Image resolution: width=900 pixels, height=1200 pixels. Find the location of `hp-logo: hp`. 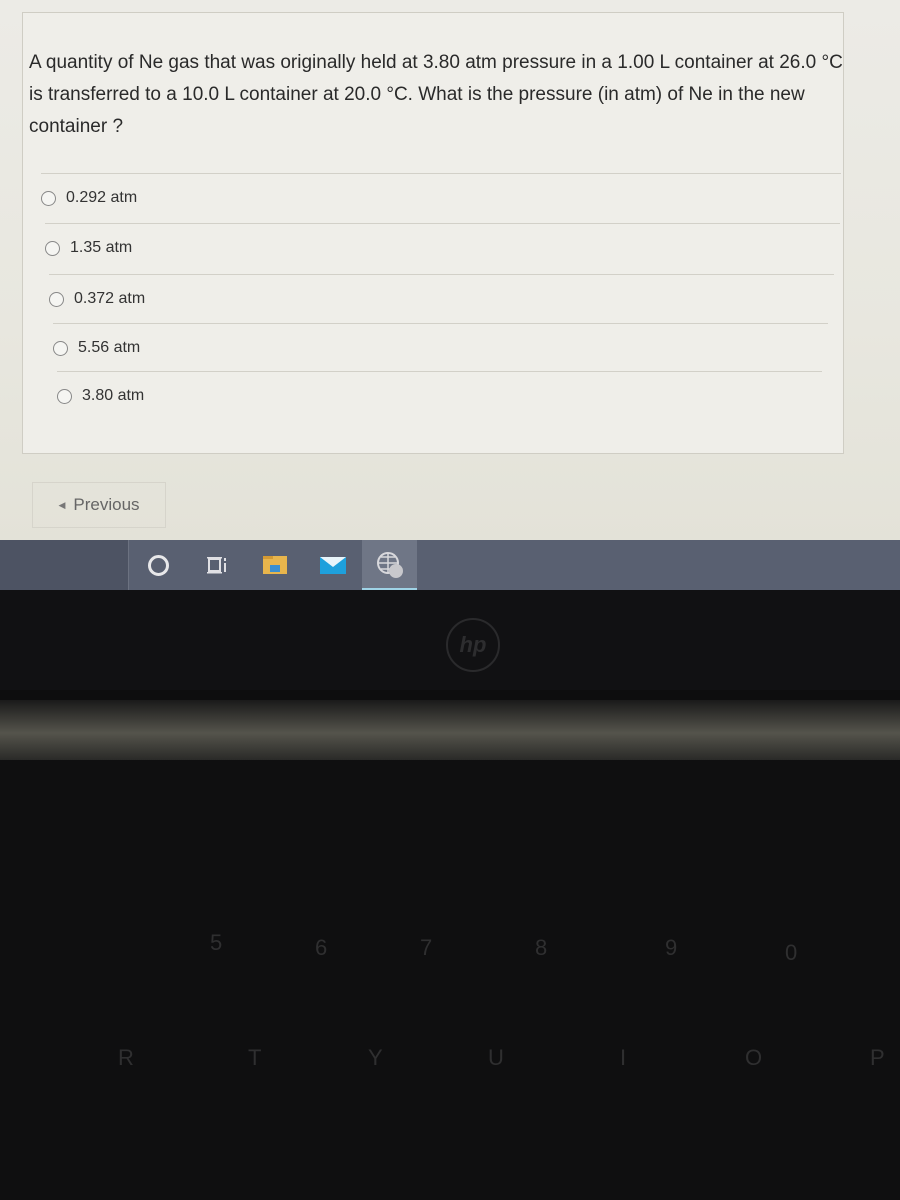

hp-logo: hp is located at coordinates (473, 645).